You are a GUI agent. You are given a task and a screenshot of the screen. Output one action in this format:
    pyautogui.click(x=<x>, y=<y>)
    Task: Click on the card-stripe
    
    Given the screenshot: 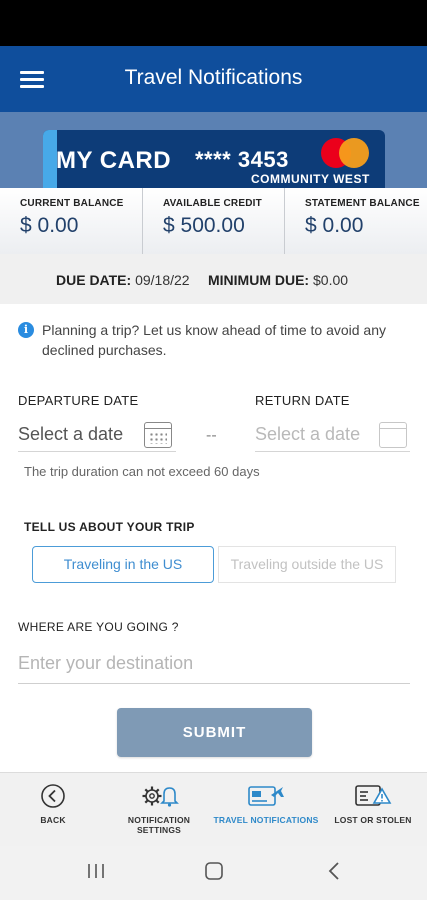 What is the action you would take?
    pyautogui.click(x=50, y=159)
    